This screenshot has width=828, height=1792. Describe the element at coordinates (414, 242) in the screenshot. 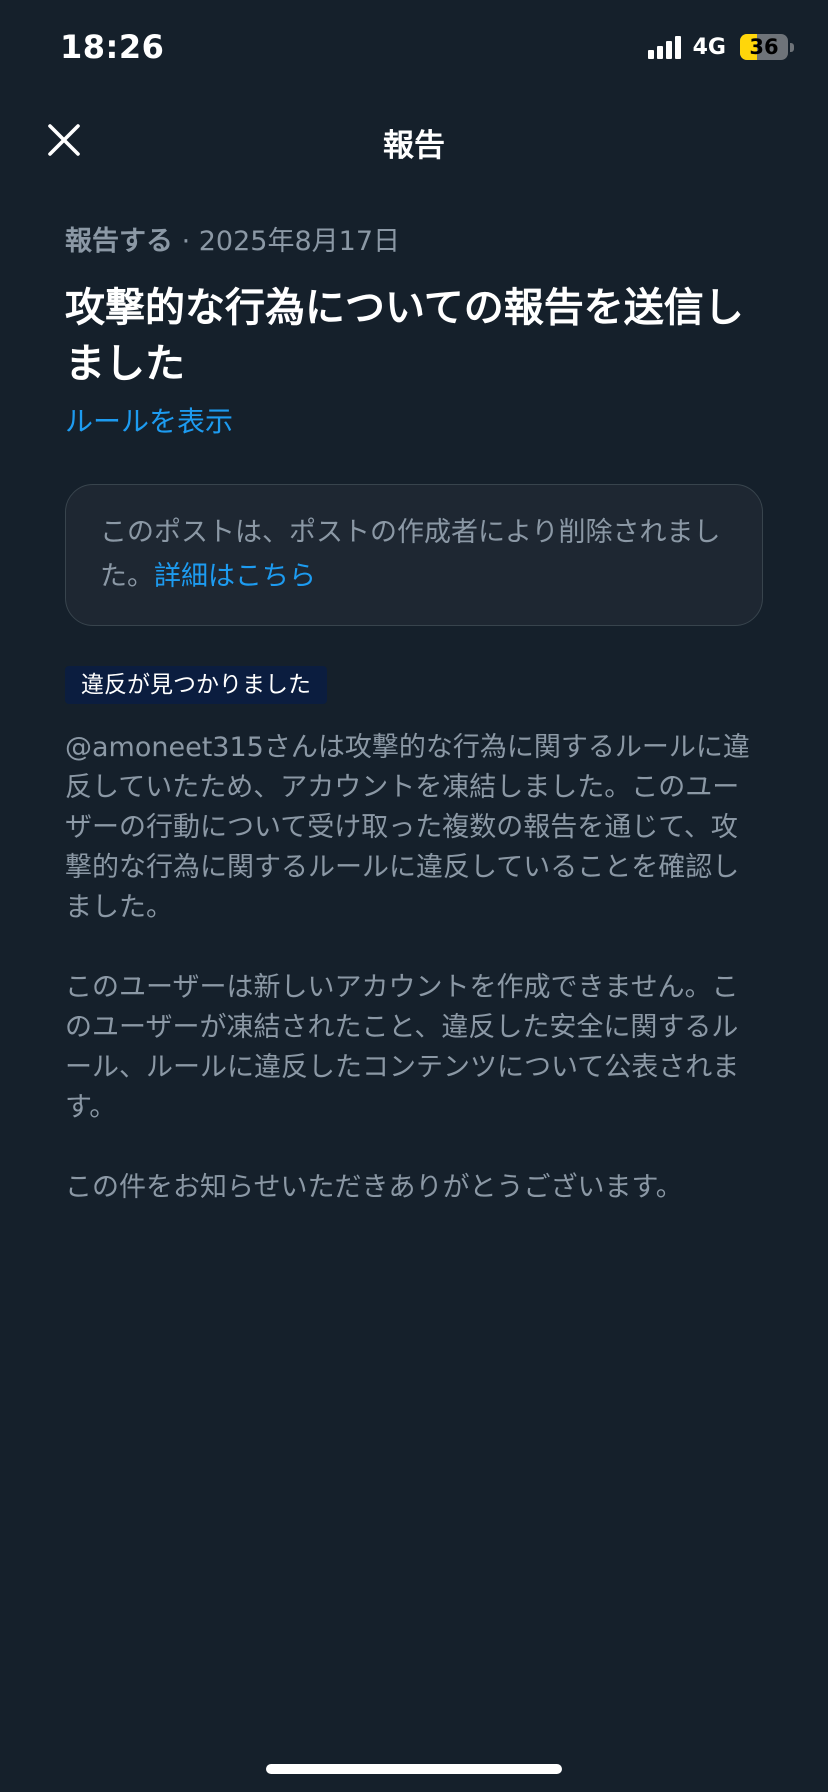

I see `report-meta: 報告する · 2025年8月17日` at that location.